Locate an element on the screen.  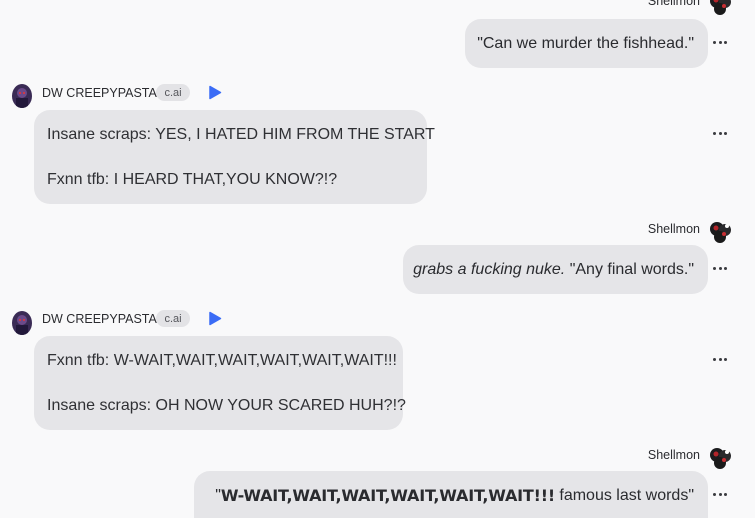
message-text: "Any final words." is located at coordinates (629, 269).